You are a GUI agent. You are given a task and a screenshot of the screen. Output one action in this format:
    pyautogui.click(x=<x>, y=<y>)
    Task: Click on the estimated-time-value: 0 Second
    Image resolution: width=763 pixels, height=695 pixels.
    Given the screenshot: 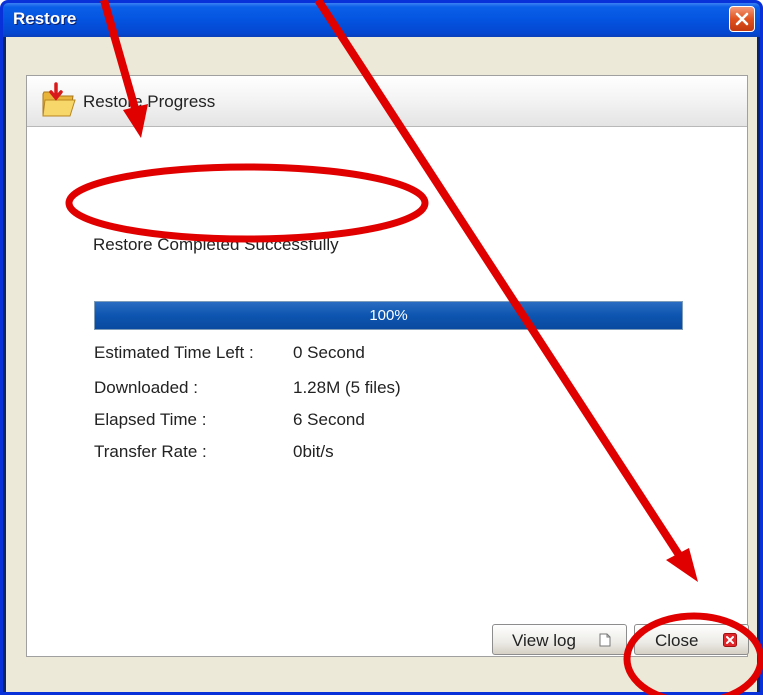 What is the action you would take?
    pyautogui.click(x=329, y=352)
    